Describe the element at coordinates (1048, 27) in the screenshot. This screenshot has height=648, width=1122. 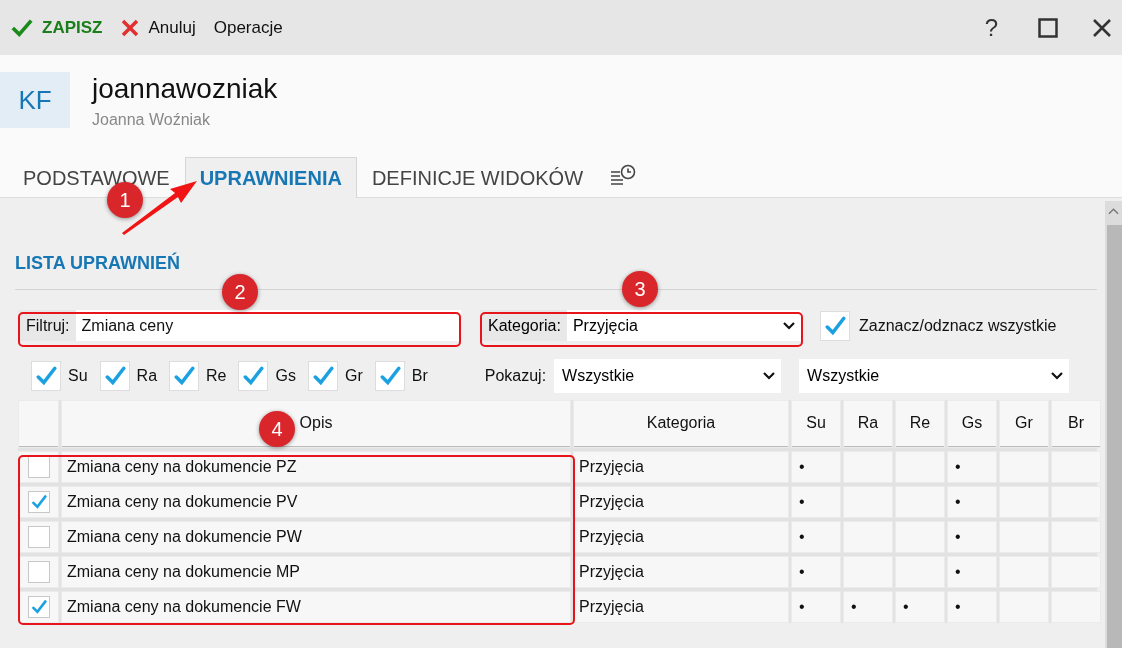
I see `maximize-icon` at that location.